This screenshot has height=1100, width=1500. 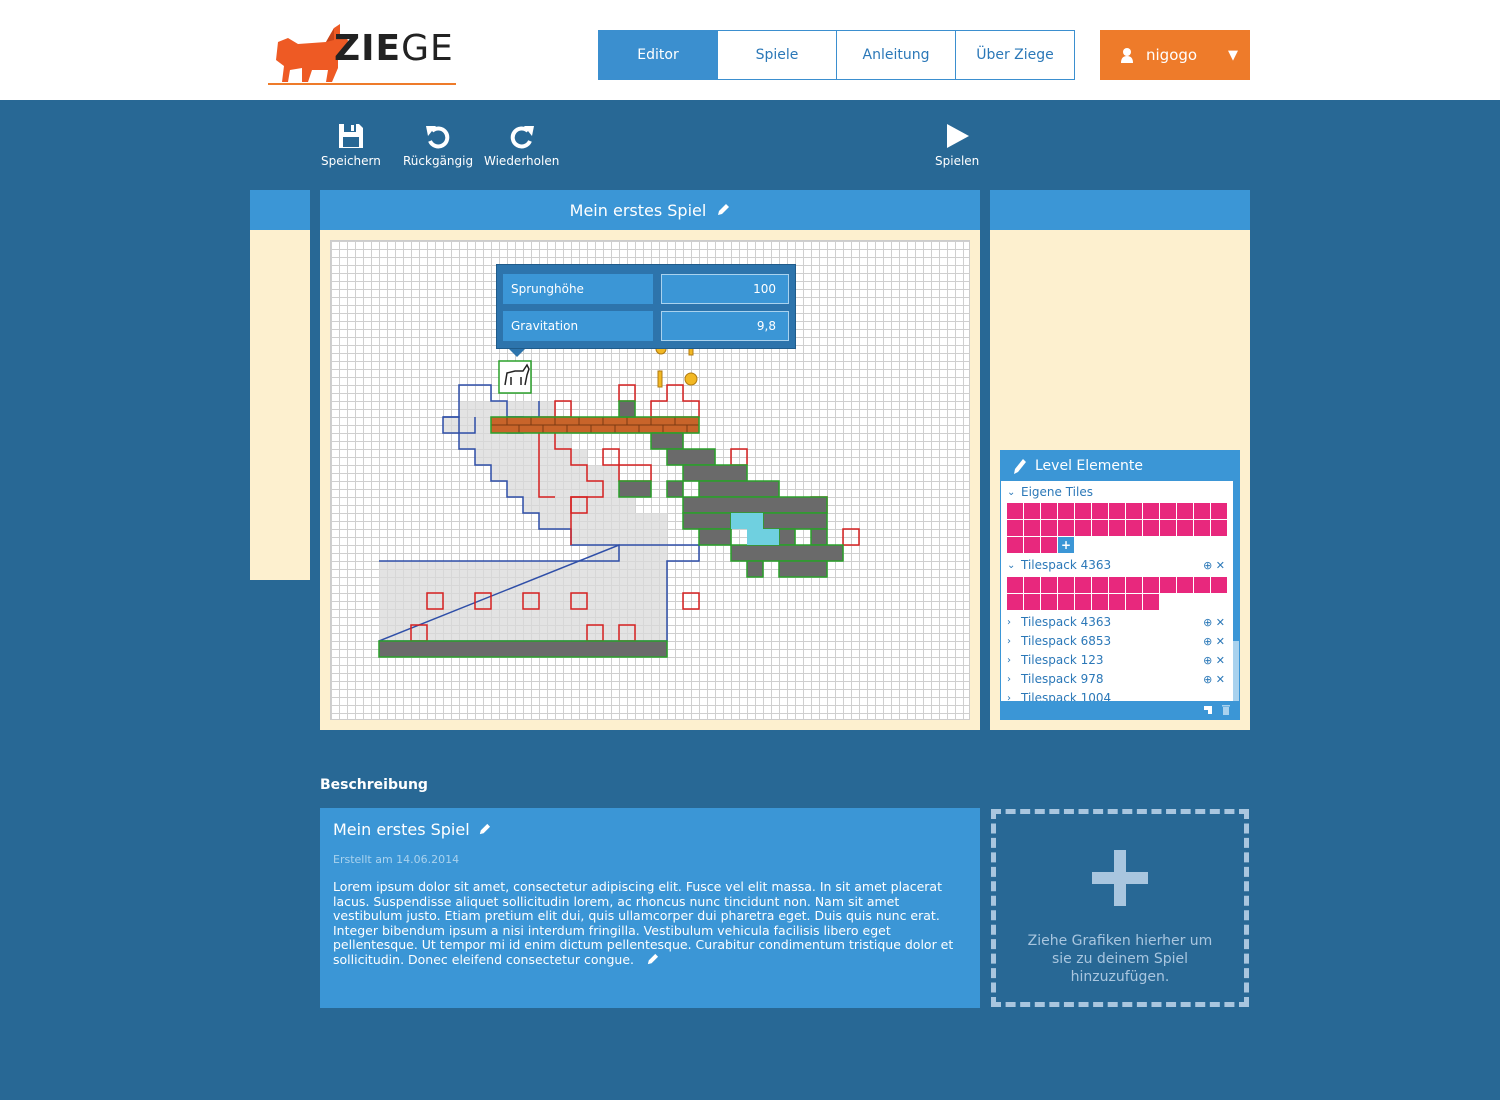 What do you see at coordinates (646, 289) in the screenshot?
I see `property-row-sprunghoehe: Sprunghöhe 100` at bounding box center [646, 289].